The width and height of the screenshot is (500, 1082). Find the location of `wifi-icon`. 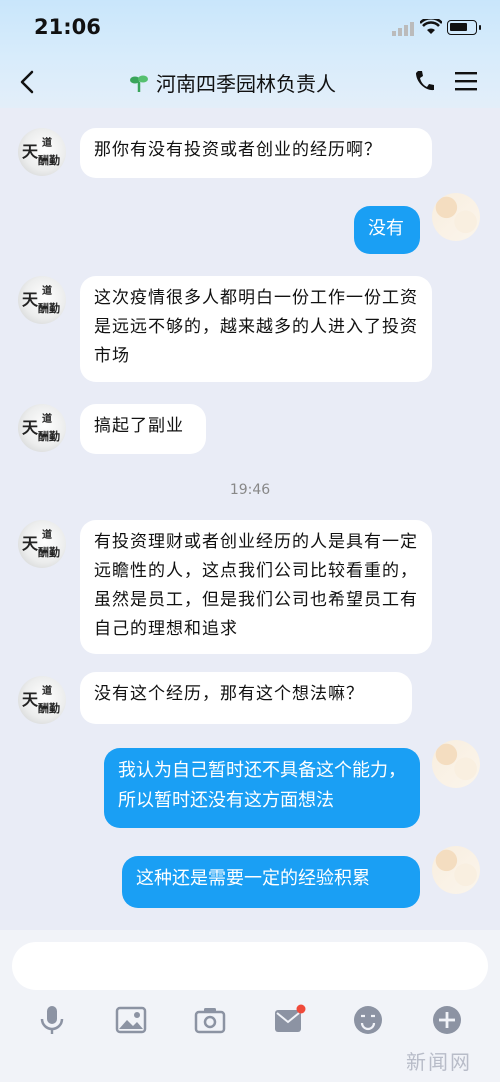

wifi-icon is located at coordinates (431, 26).